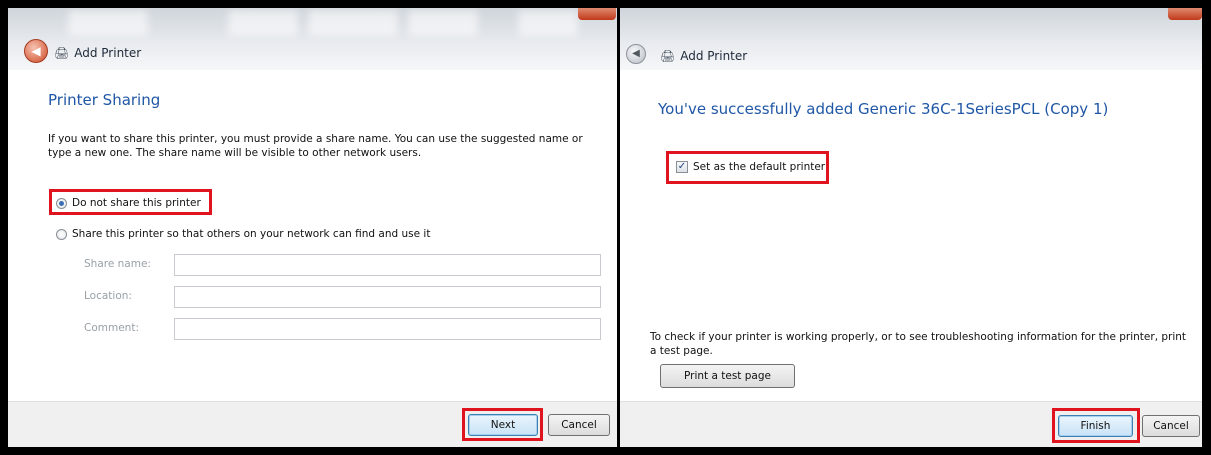 The image size is (1211, 455). I want to click on location-label: Location:, so click(108, 296).